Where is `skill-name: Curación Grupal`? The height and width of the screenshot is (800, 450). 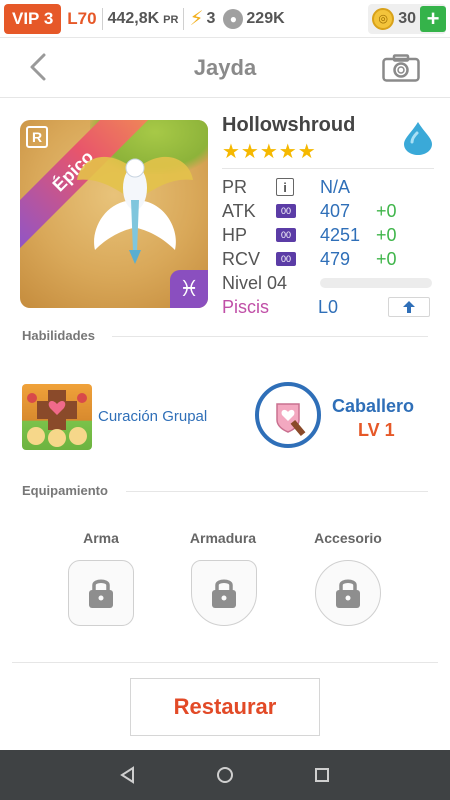 skill-name: Curación Grupal is located at coordinates (152, 416).